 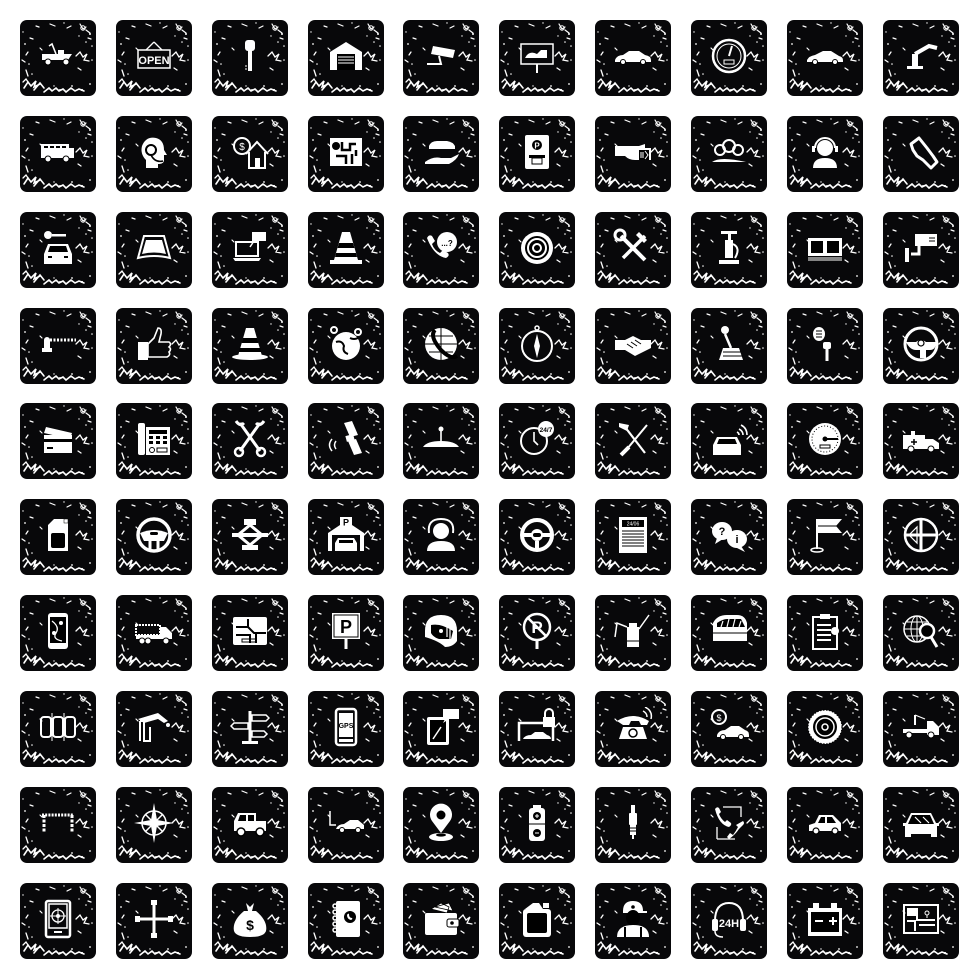 I want to click on icon-tile-security-camera: Security camera, so click(x=441, y=58).